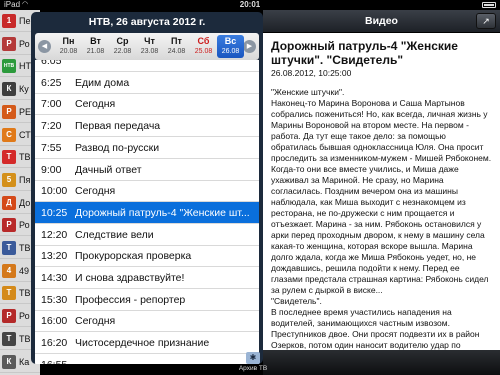  I want to click on day-tab: Пт 24.08, so click(176, 46).